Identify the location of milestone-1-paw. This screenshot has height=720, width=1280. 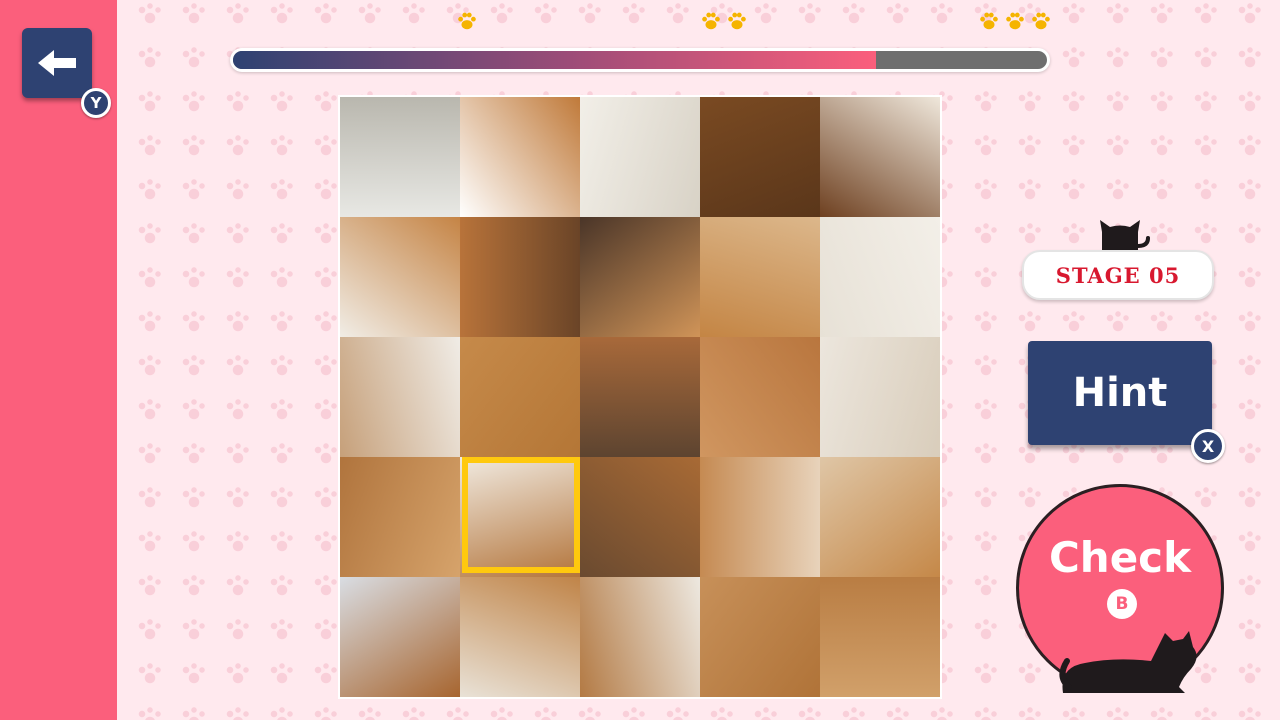
(467, 21).